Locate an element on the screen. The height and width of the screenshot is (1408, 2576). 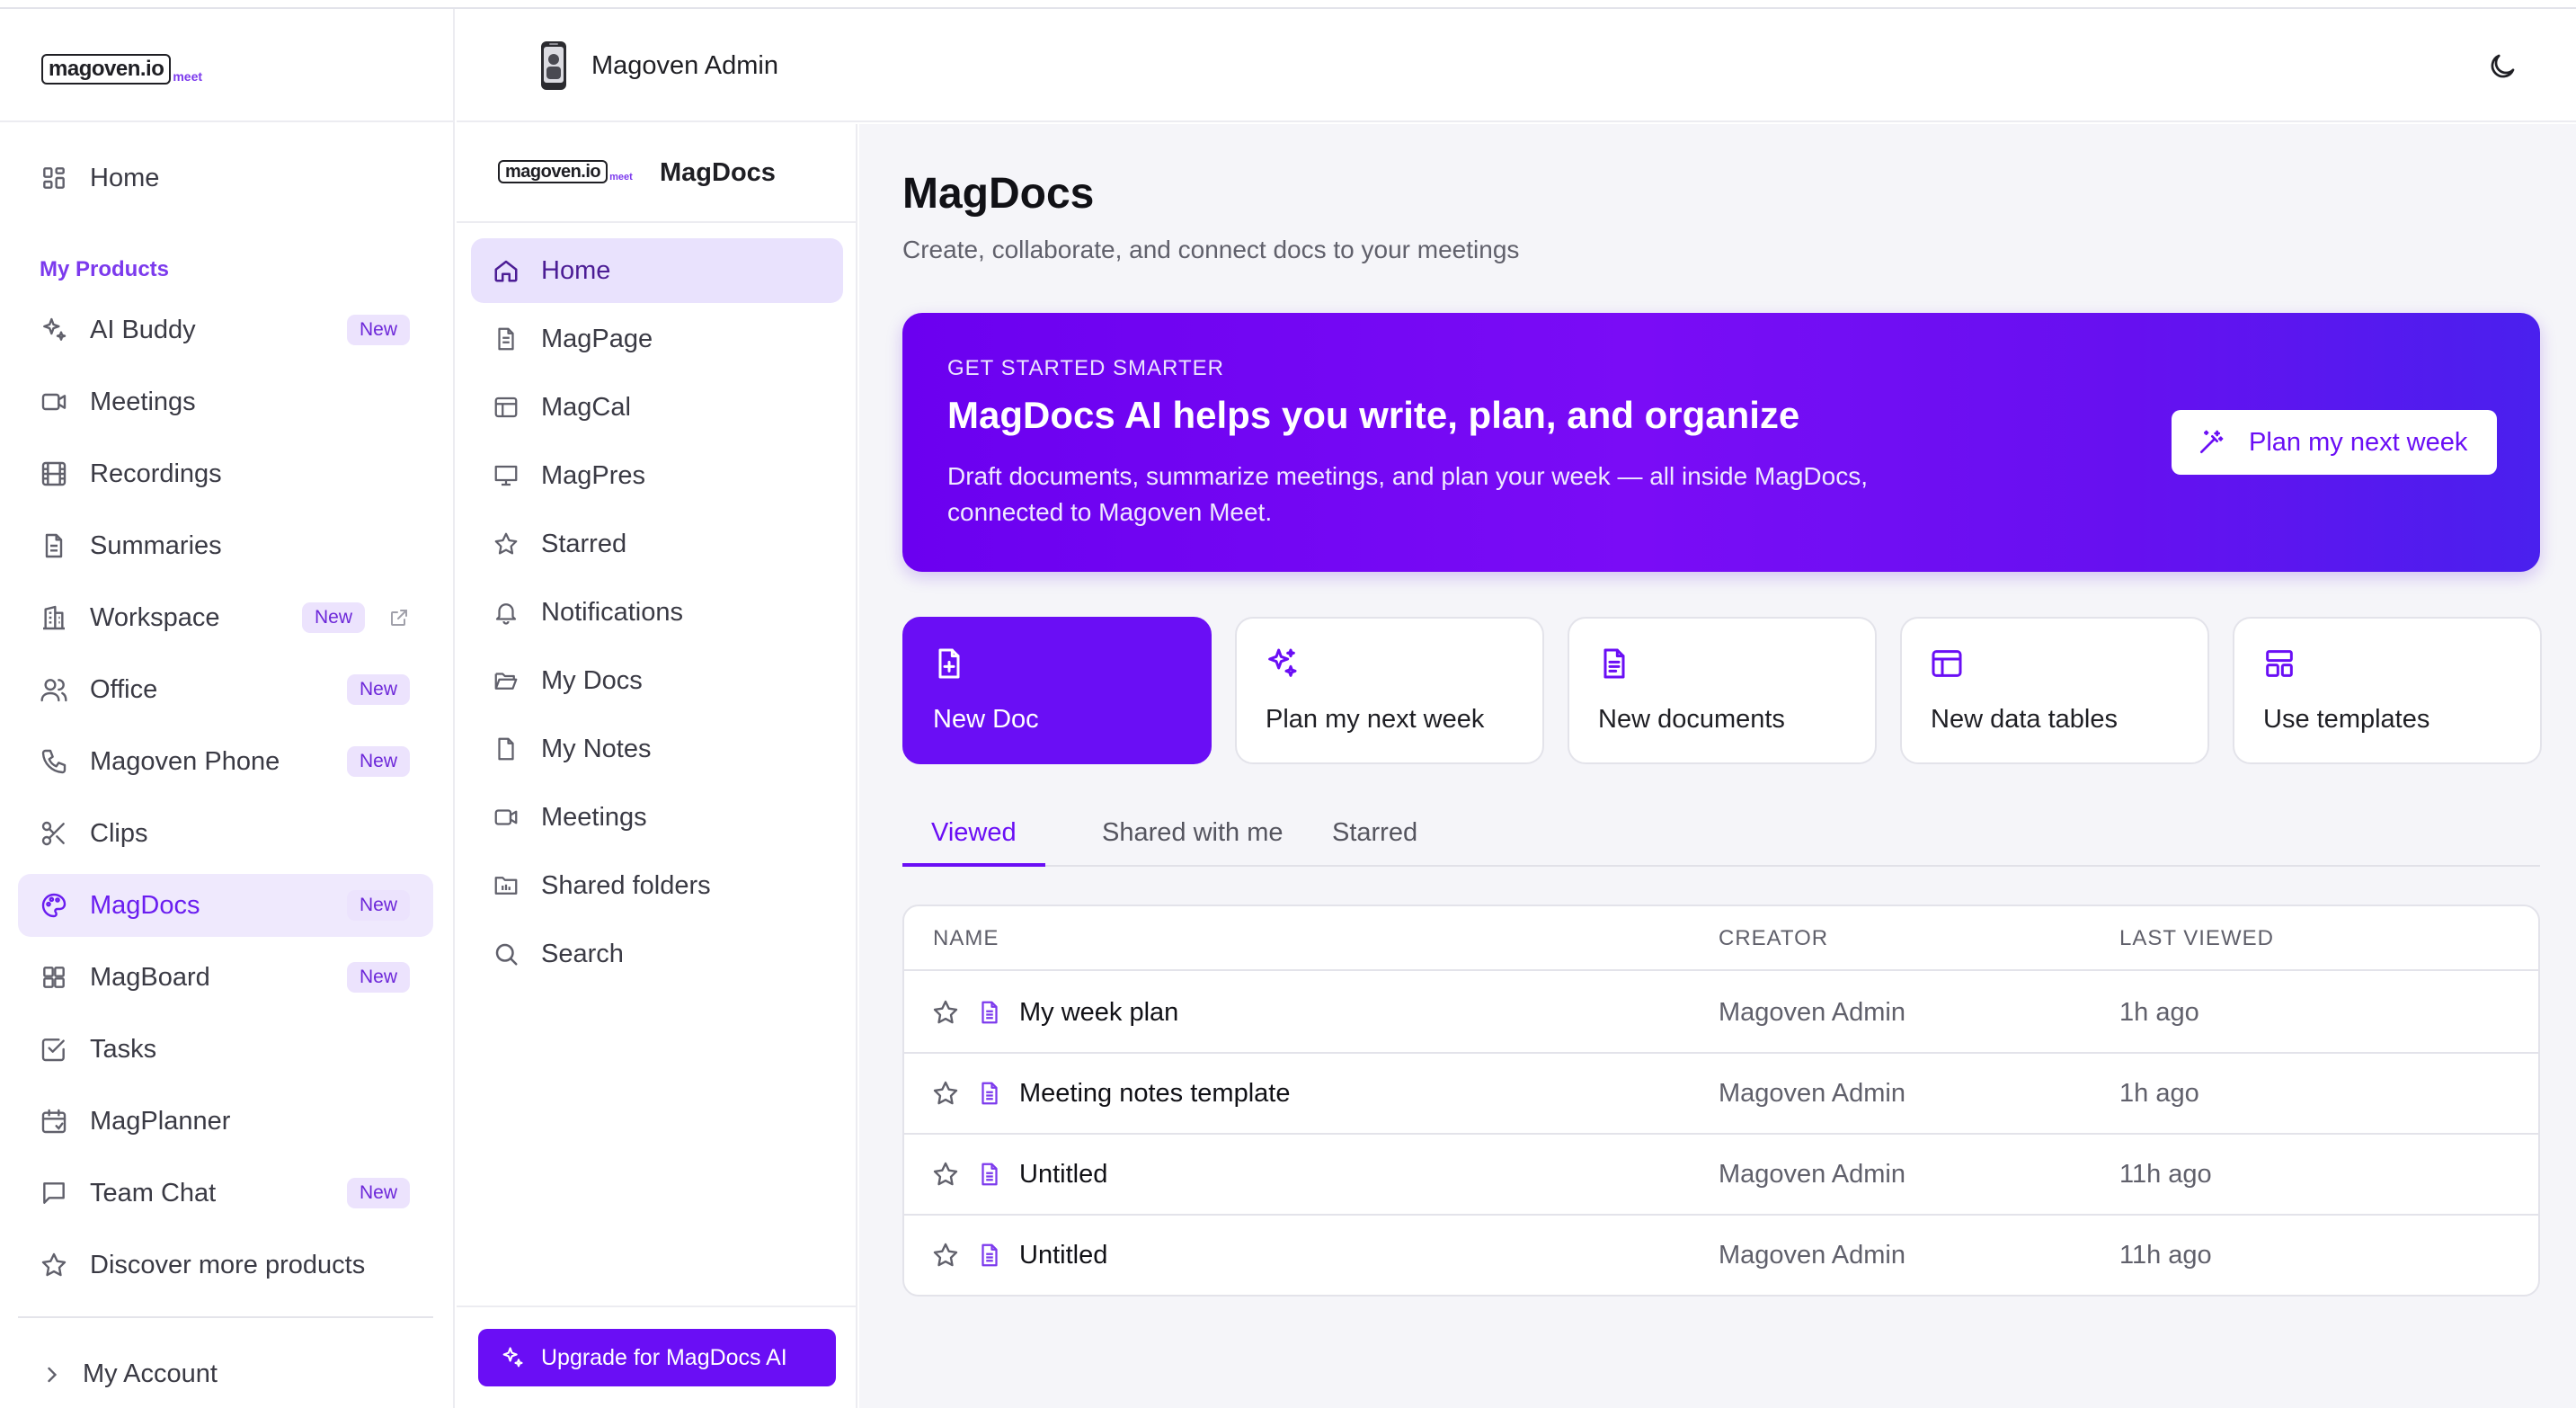
plan-next-week-button: Plan my next week is located at coordinates (2334, 443).